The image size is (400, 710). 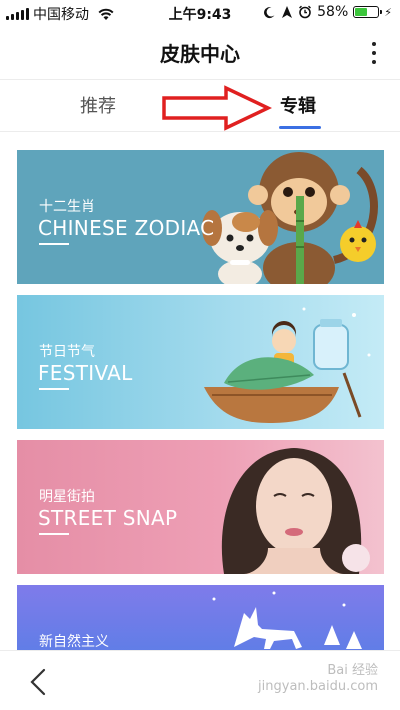 What do you see at coordinates (287, 365) in the screenshot?
I see `festival-illustration` at bounding box center [287, 365].